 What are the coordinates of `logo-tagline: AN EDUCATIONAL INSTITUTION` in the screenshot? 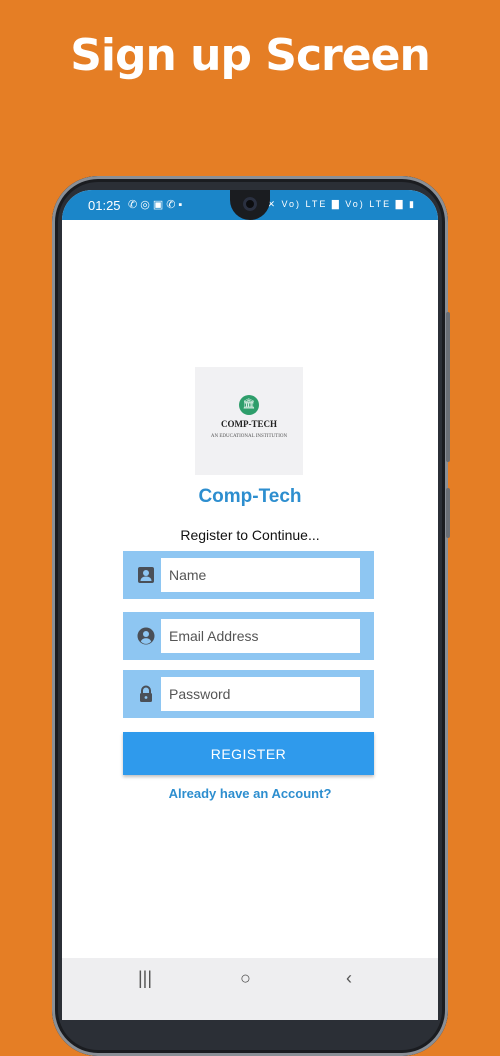 It's located at (249, 436).